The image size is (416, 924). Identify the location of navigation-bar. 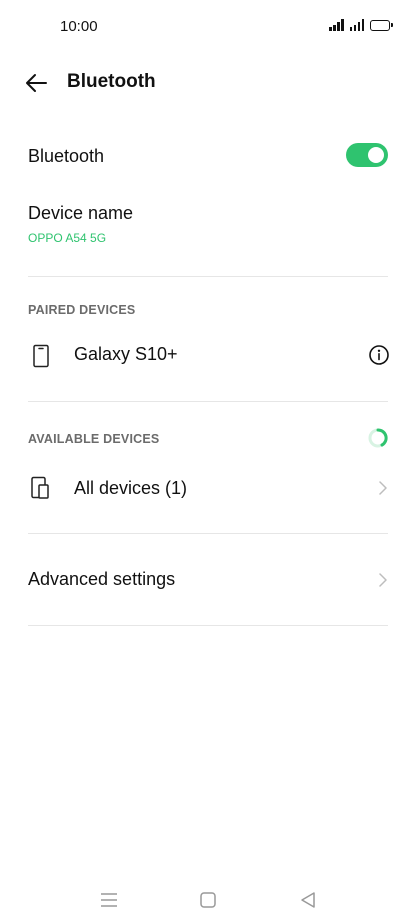
(208, 900).